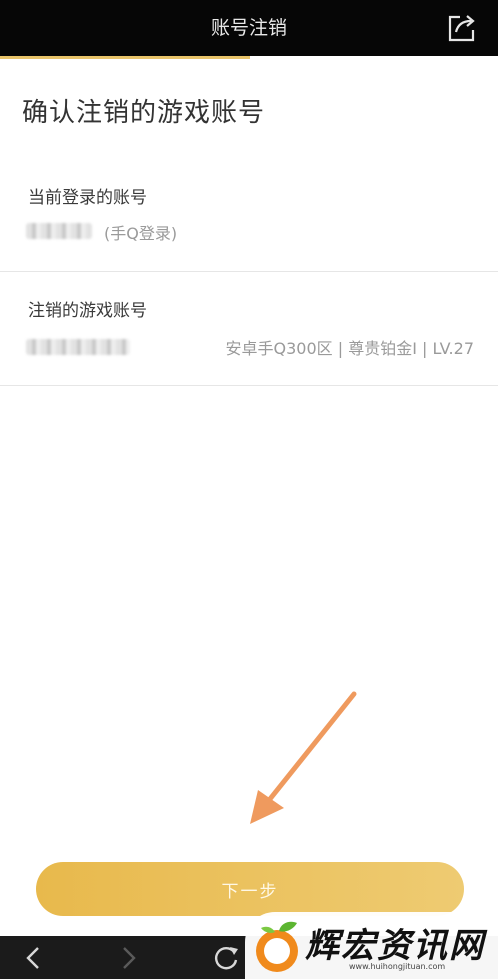 This screenshot has height=979, width=498. I want to click on watermark-text: 辉宏资讯网, so click(395, 946).